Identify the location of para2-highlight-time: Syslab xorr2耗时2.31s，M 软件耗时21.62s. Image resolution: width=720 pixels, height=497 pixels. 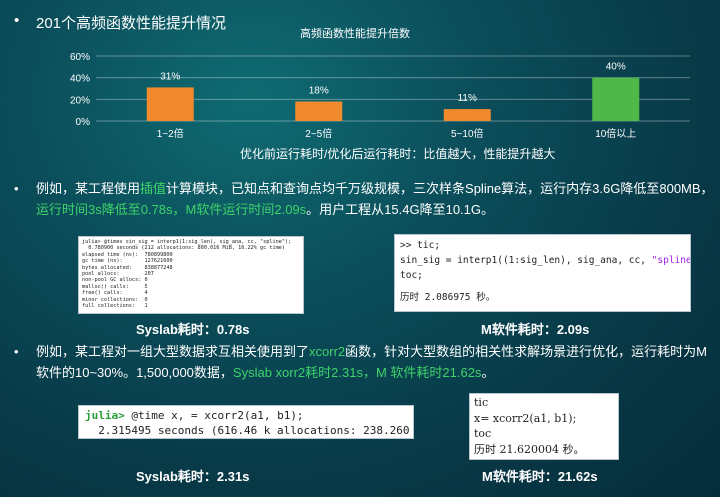
(357, 372).